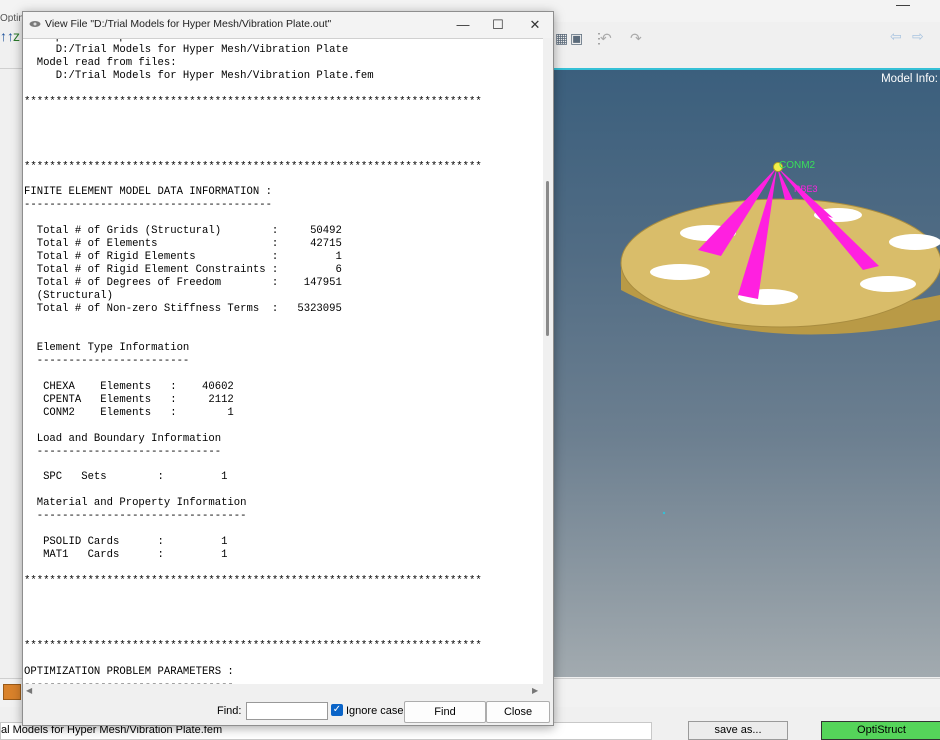 The width and height of the screenshot is (940, 740). Describe the element at coordinates (903, 6) in the screenshot. I see `app-minimize-icon: —` at that location.